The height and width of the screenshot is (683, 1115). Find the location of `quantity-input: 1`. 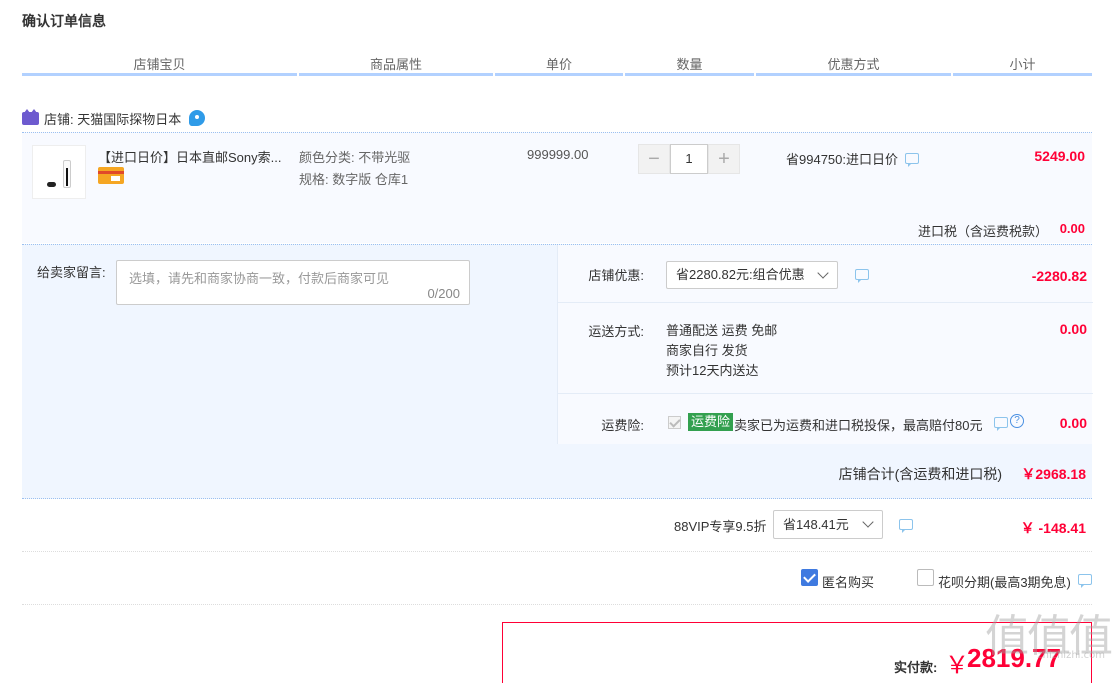

quantity-input: 1 is located at coordinates (689, 159).